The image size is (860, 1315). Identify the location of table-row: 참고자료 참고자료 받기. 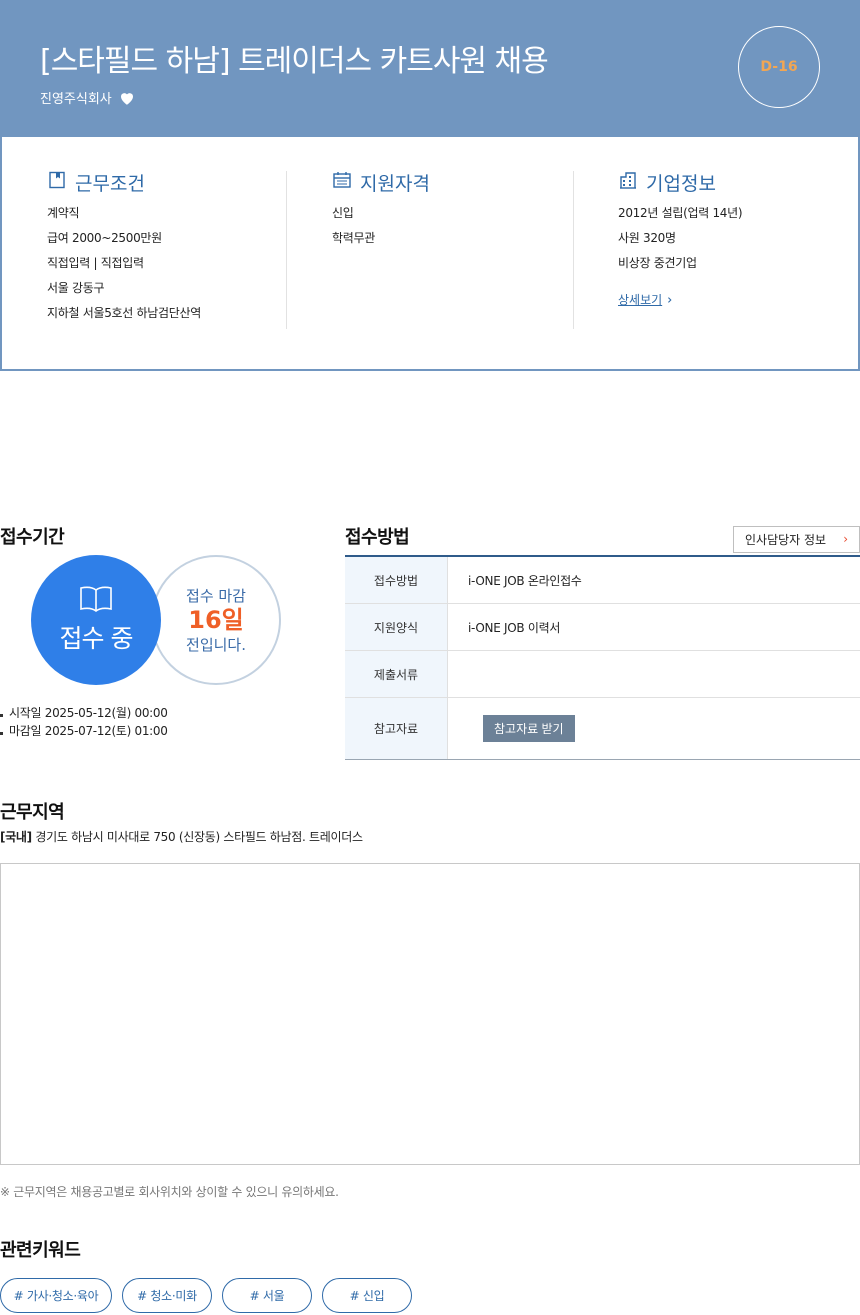
(602, 728).